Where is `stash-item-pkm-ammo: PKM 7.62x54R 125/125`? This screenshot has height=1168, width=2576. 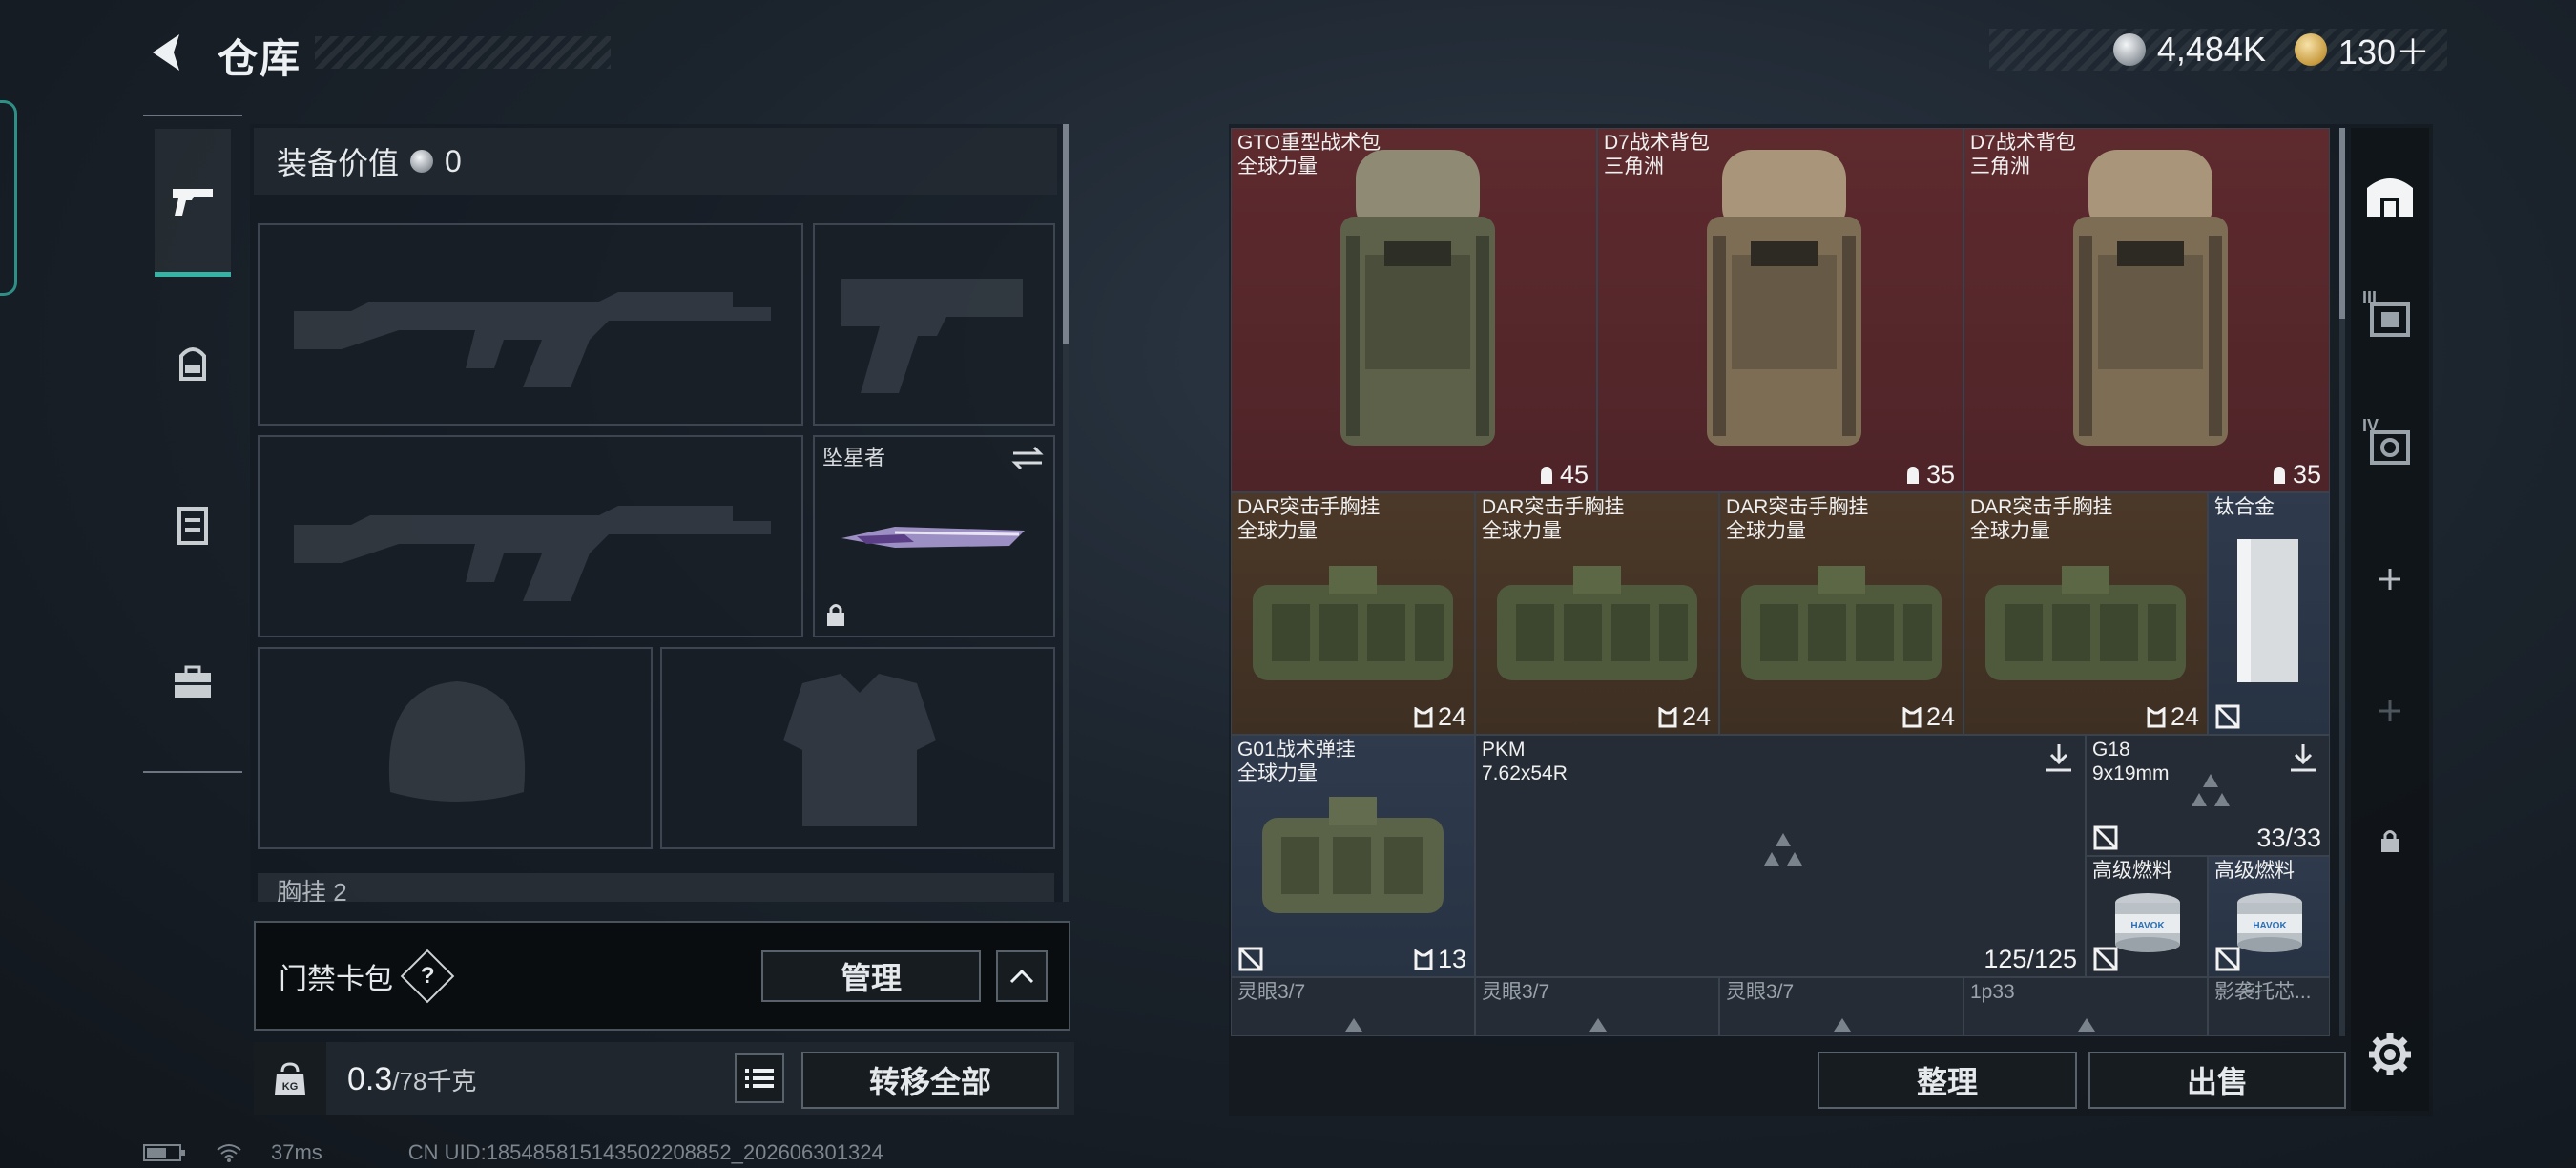
stash-item-pkm-ammo: PKM 7.62x54R 125/125 is located at coordinates (1780, 856).